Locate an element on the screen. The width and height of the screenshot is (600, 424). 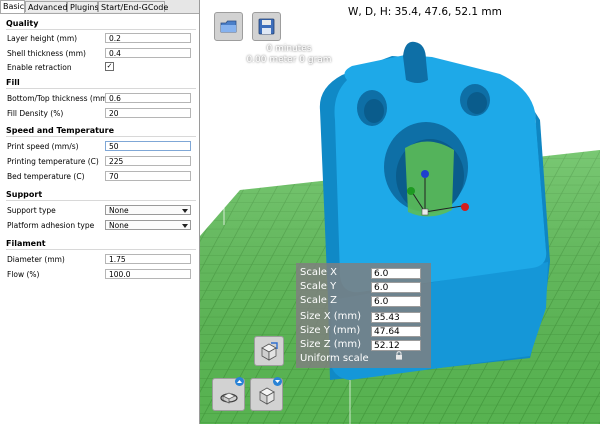
settings-tabs: Basic Advanced Plugins Start/End-GCode is located at coordinates (99, 7).